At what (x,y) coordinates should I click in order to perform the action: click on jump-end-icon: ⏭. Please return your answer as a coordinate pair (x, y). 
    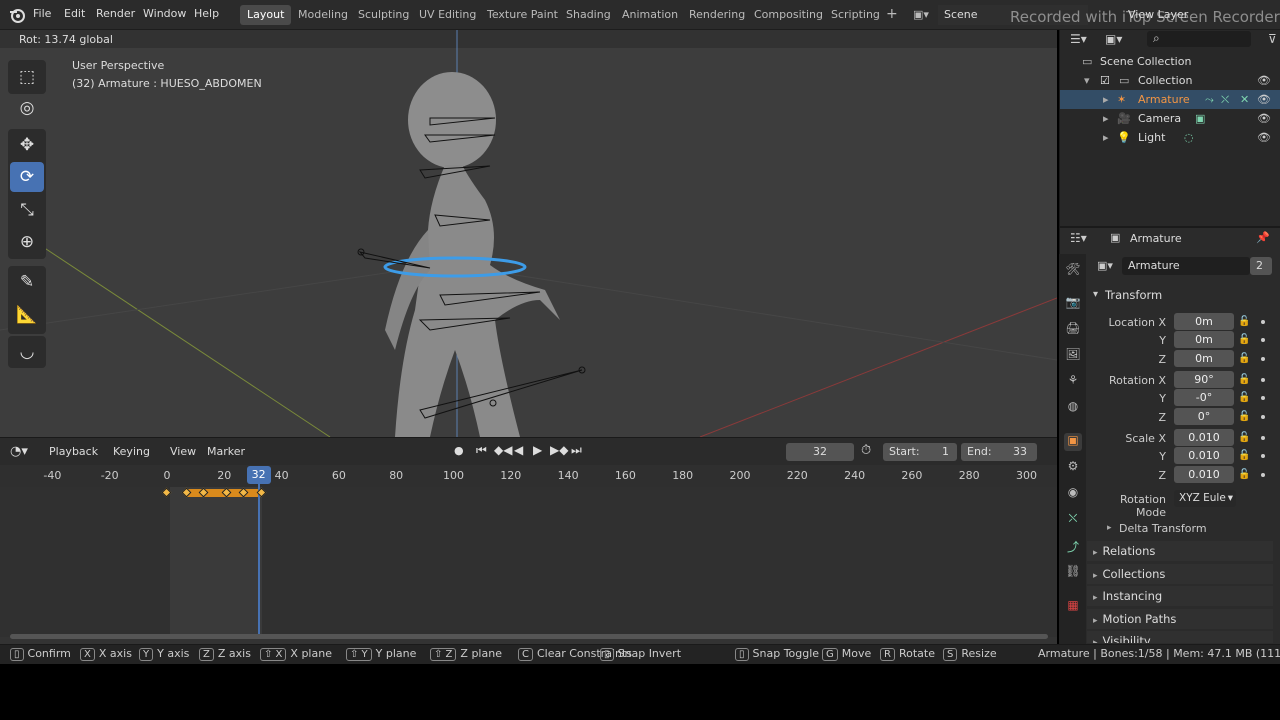
    Looking at the image, I should click on (576, 450).